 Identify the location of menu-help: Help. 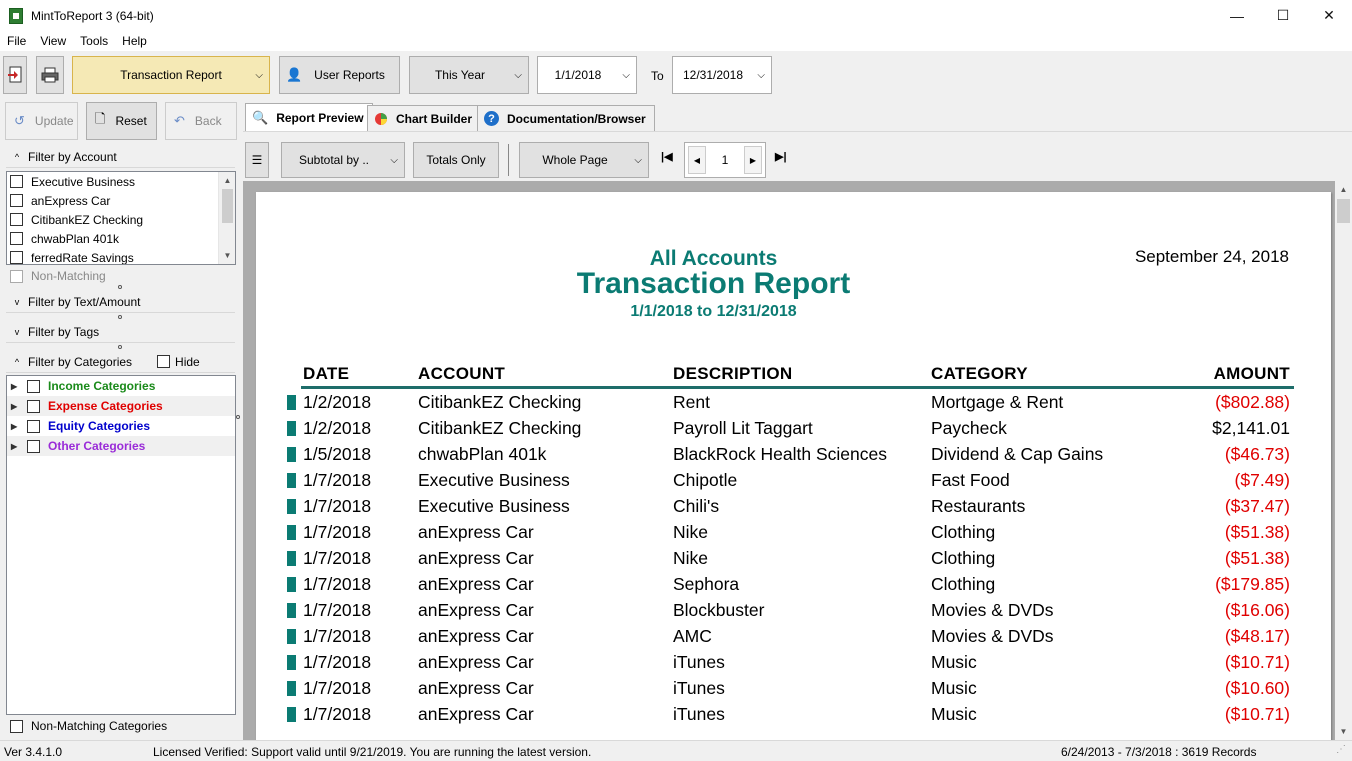
(134, 41).